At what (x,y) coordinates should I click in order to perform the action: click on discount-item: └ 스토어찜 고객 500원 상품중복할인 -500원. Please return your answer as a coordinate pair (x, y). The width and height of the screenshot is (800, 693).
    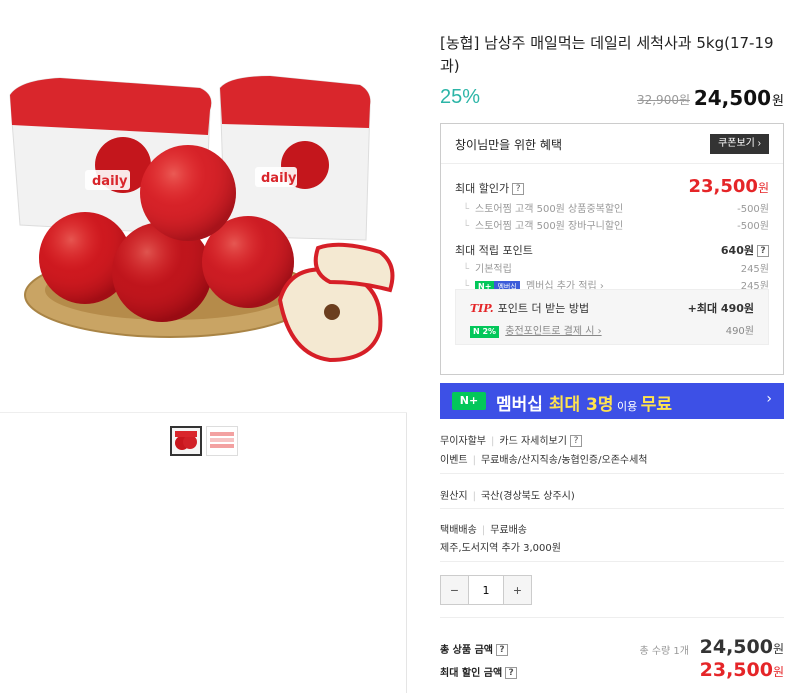
    Looking at the image, I should click on (612, 207).